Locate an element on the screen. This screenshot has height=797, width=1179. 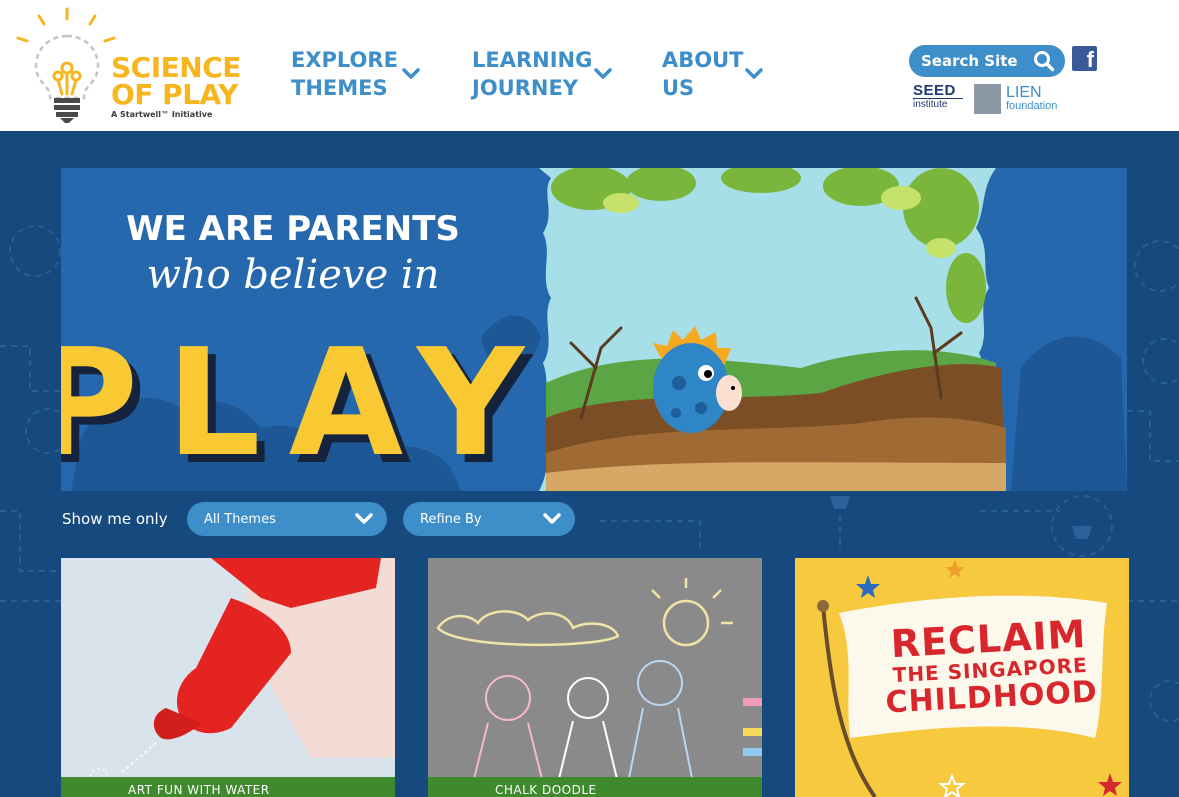
hero-line2: who believe in is located at coordinates (293, 275).